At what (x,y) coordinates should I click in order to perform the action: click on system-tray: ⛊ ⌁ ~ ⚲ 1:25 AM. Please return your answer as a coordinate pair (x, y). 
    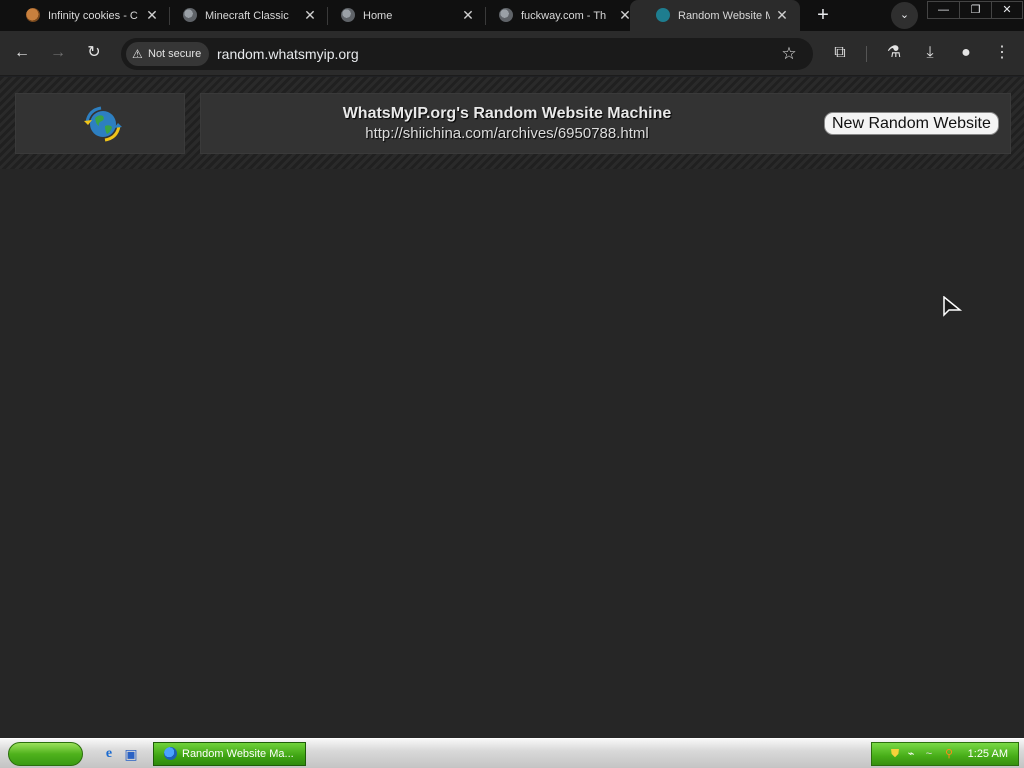
    Looking at the image, I should click on (945, 754).